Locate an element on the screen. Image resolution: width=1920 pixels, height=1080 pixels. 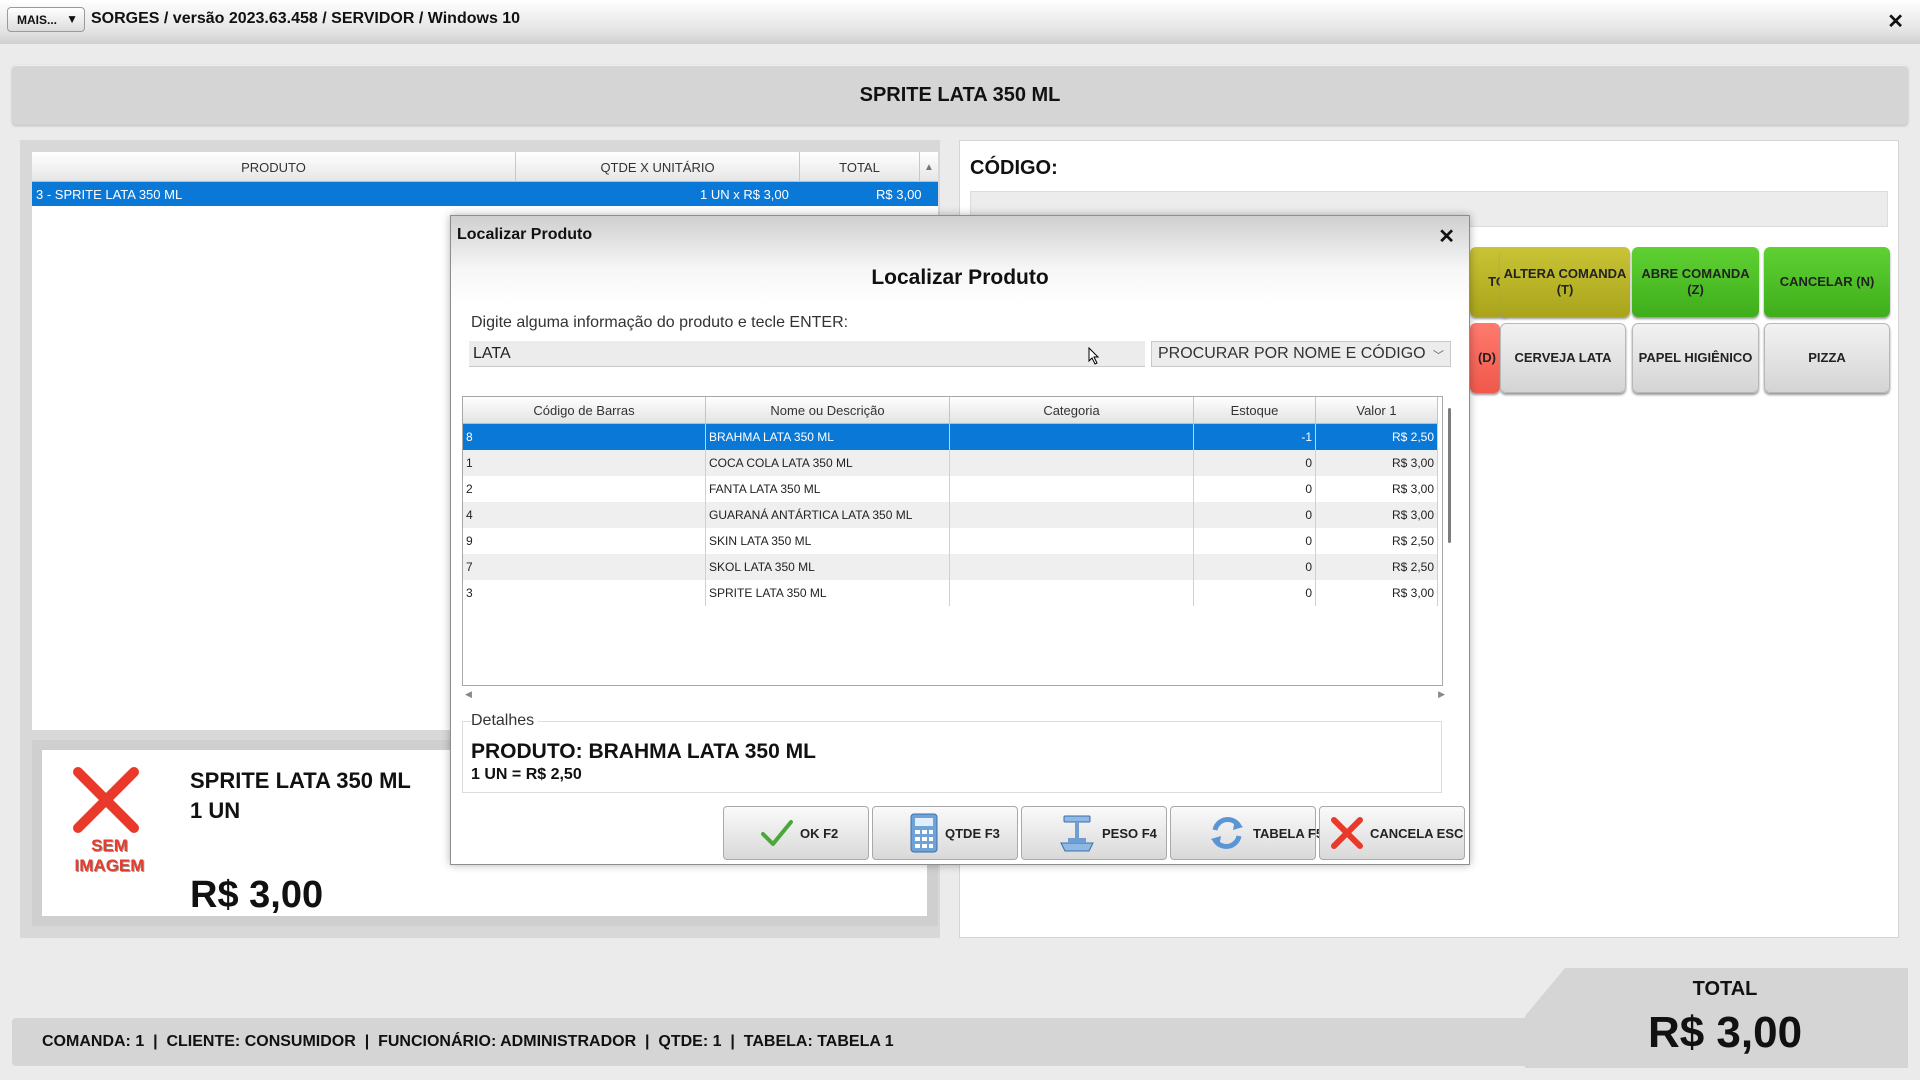
total-value: R$ 3,00 is located at coordinates (1725, 1032).